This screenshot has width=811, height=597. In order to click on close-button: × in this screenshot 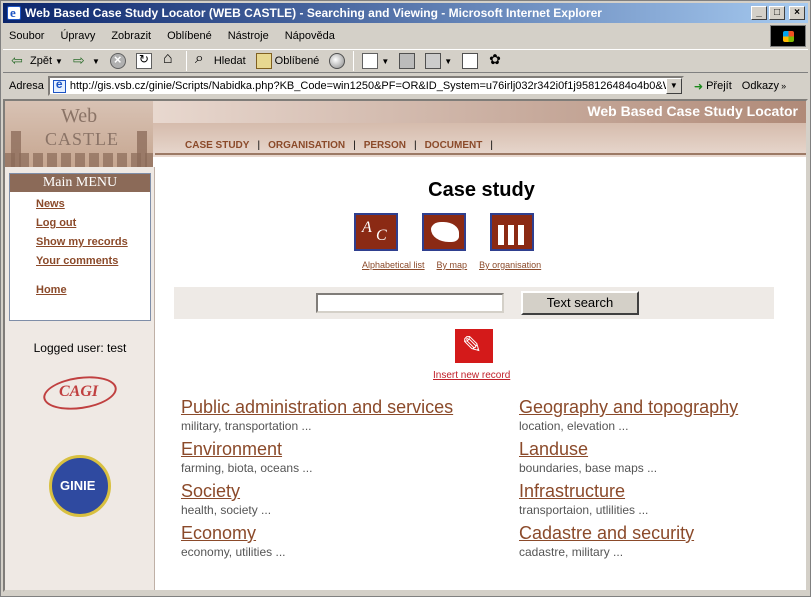, I will do `click(797, 13)`.